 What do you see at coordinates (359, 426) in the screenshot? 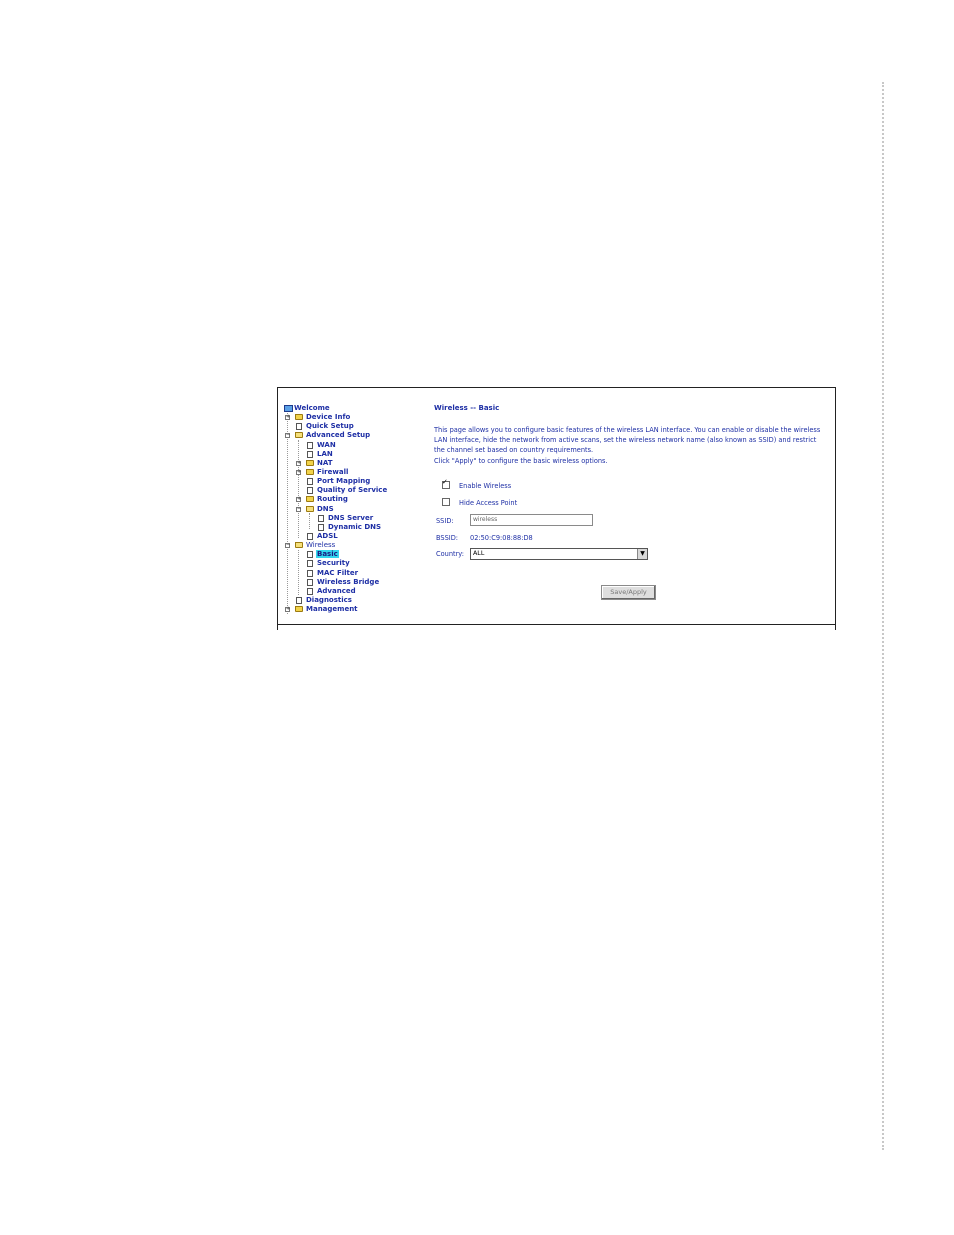
I see `tree-item-quick-setup: Quick Setup` at bounding box center [359, 426].